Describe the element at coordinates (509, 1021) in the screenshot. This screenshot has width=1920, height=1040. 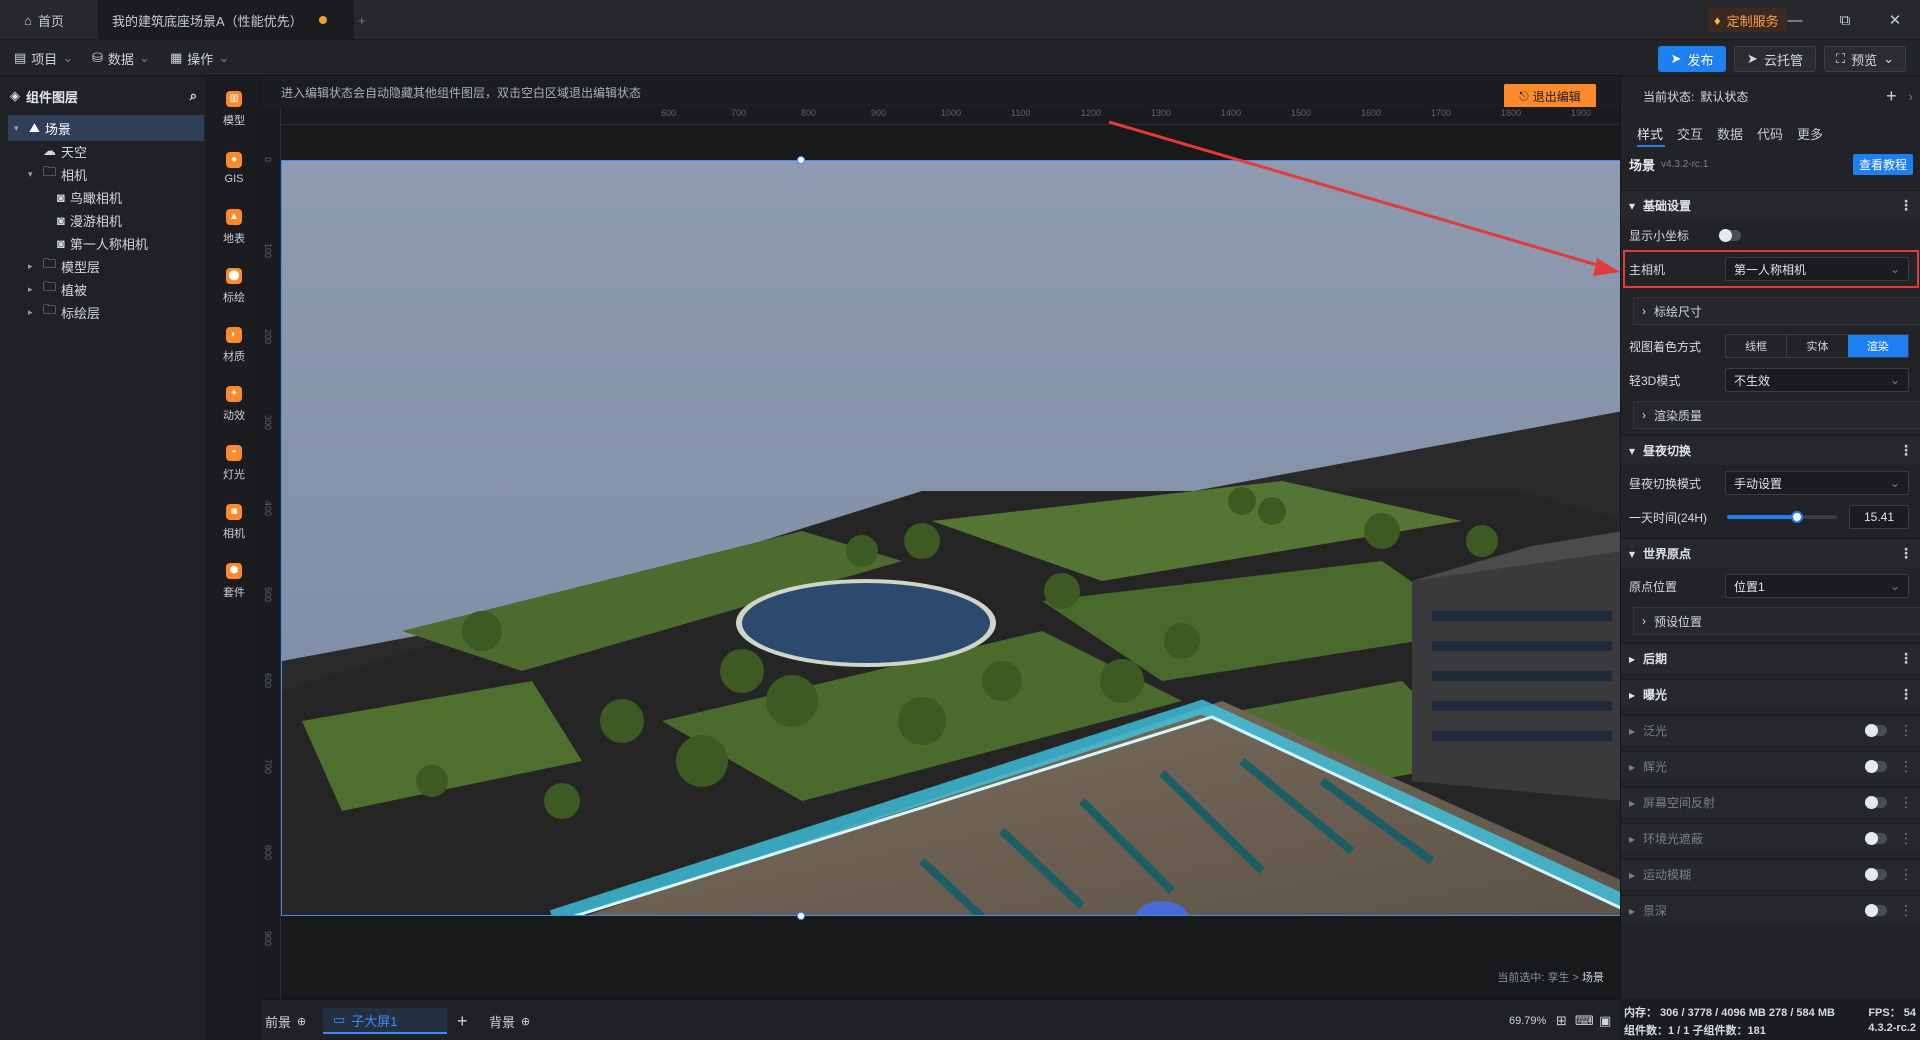
I see `background-tab: 背景 ⊕` at that location.